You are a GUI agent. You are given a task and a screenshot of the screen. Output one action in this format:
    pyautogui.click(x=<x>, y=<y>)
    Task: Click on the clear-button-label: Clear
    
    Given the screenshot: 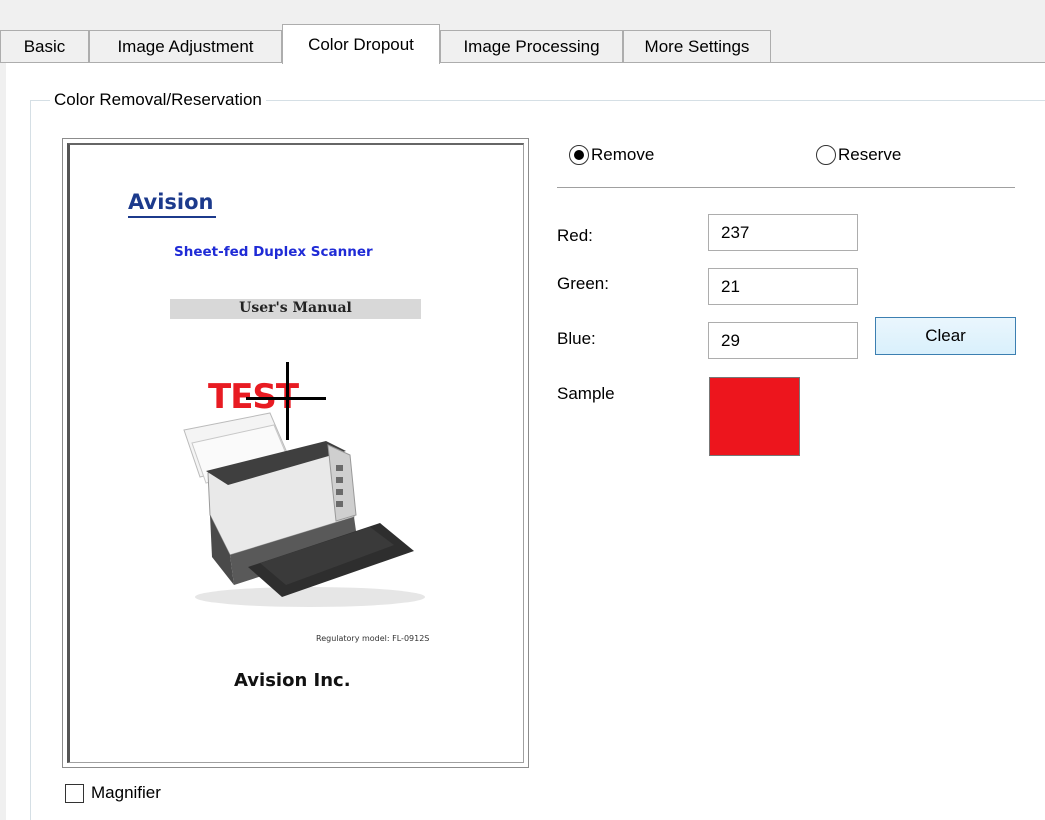 What is the action you would take?
    pyautogui.click(x=945, y=335)
    